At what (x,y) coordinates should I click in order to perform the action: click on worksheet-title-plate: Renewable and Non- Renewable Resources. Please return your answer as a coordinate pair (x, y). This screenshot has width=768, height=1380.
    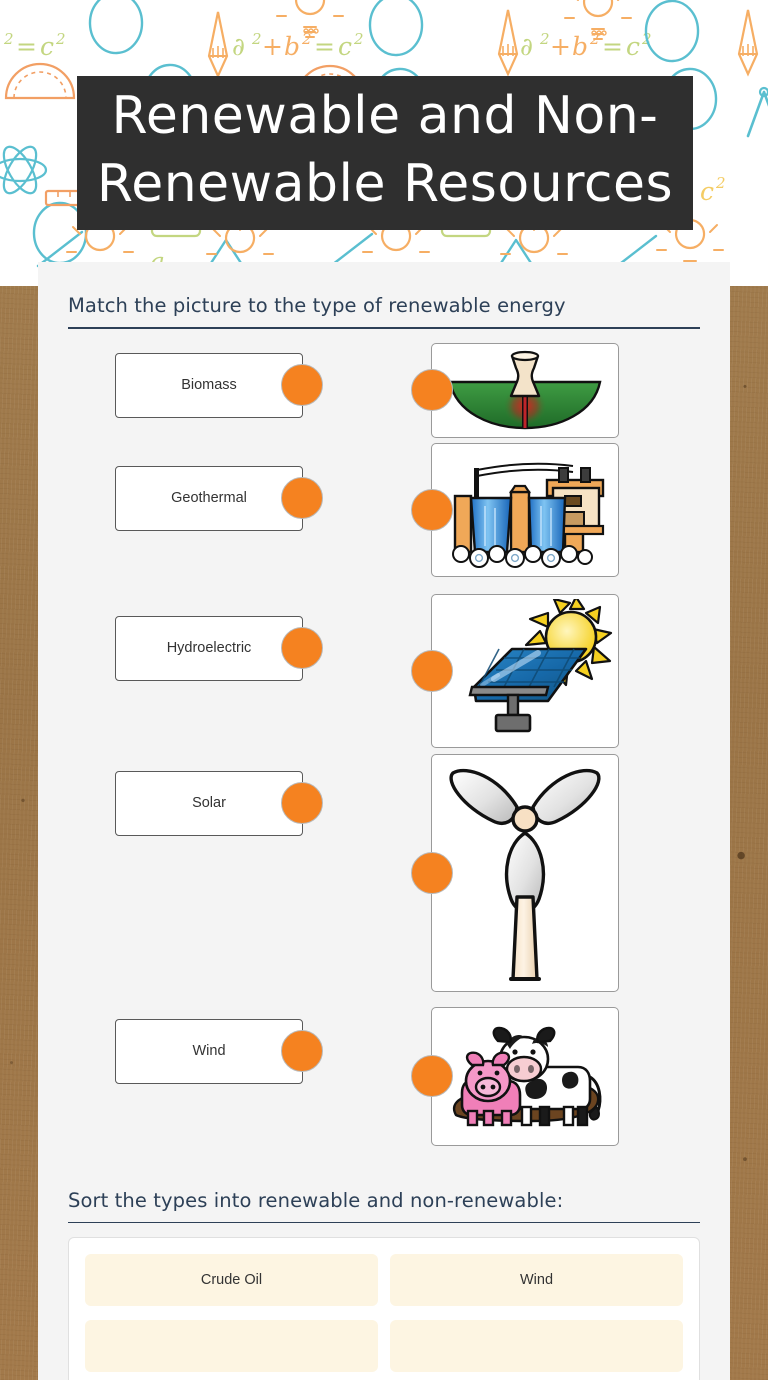
    Looking at the image, I should click on (385, 153).